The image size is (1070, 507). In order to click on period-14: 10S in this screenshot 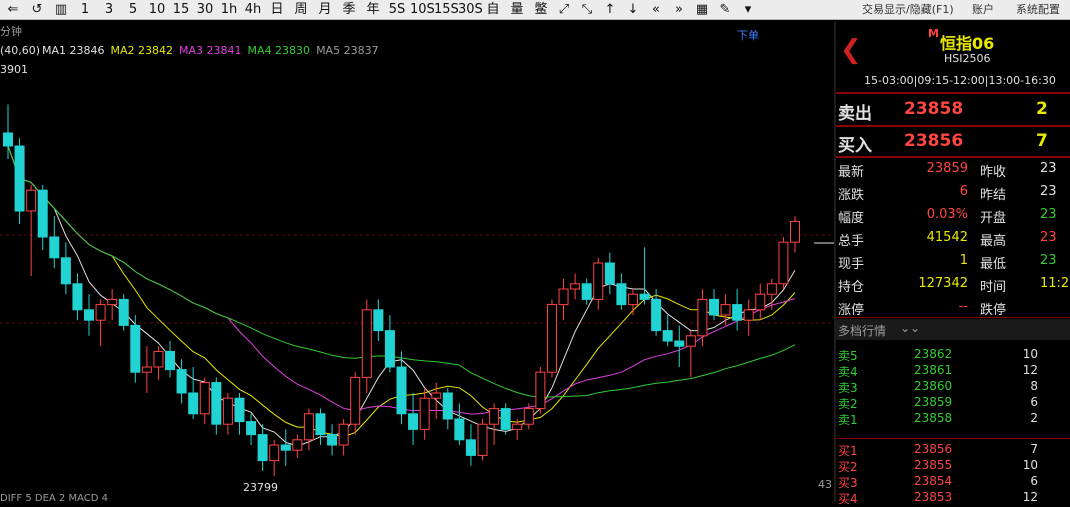, I will do `click(422, 10)`.